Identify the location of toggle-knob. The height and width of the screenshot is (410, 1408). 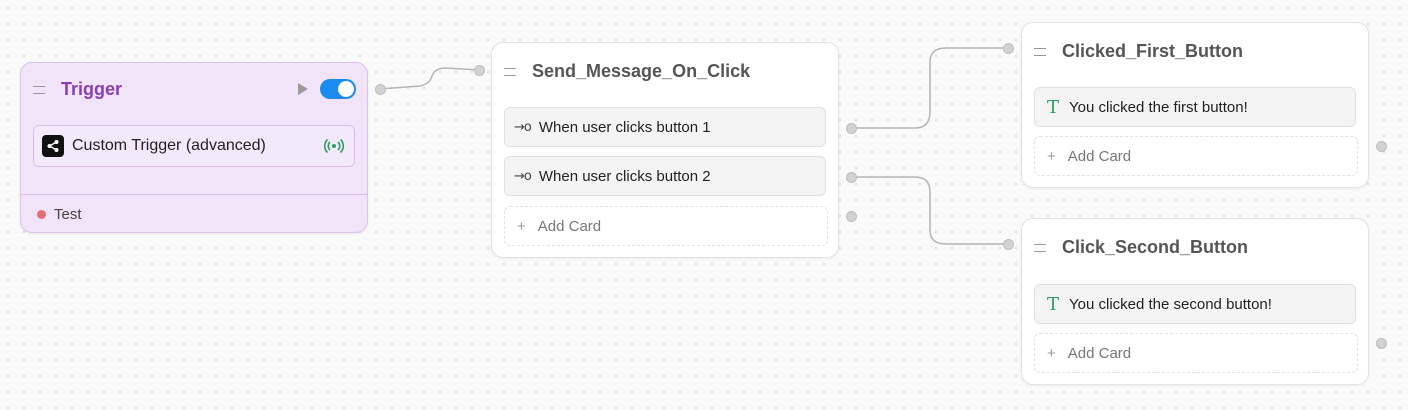
(346, 89).